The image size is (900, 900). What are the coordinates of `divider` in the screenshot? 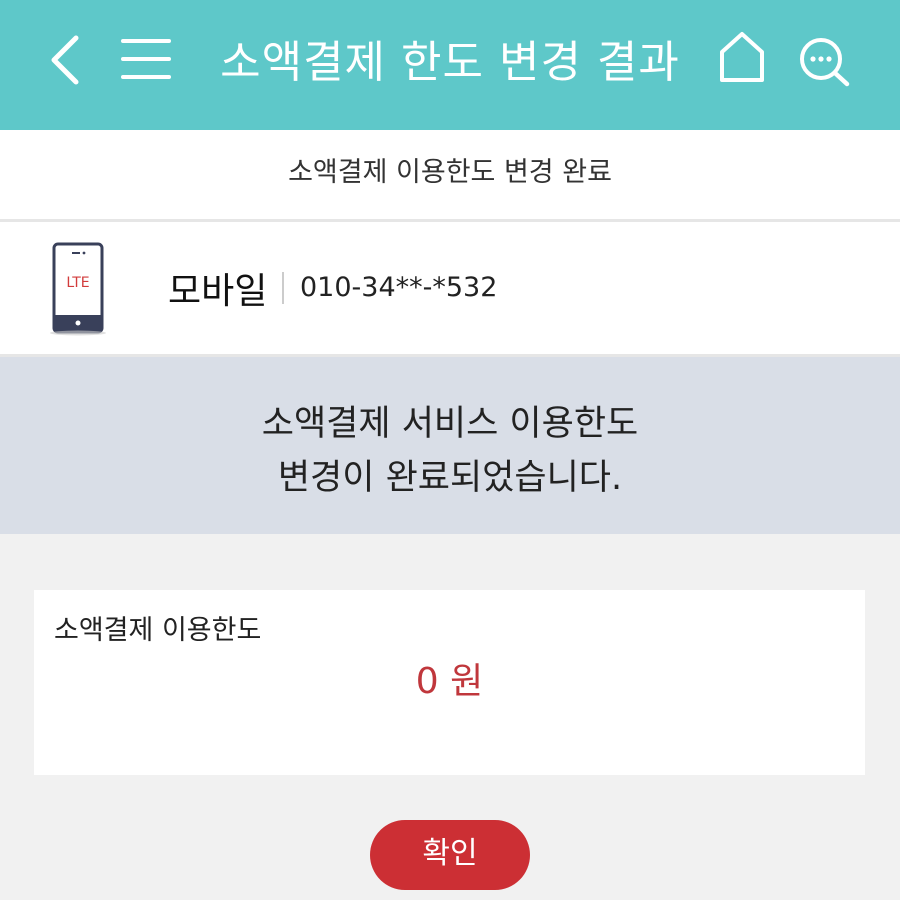 It's located at (283, 288).